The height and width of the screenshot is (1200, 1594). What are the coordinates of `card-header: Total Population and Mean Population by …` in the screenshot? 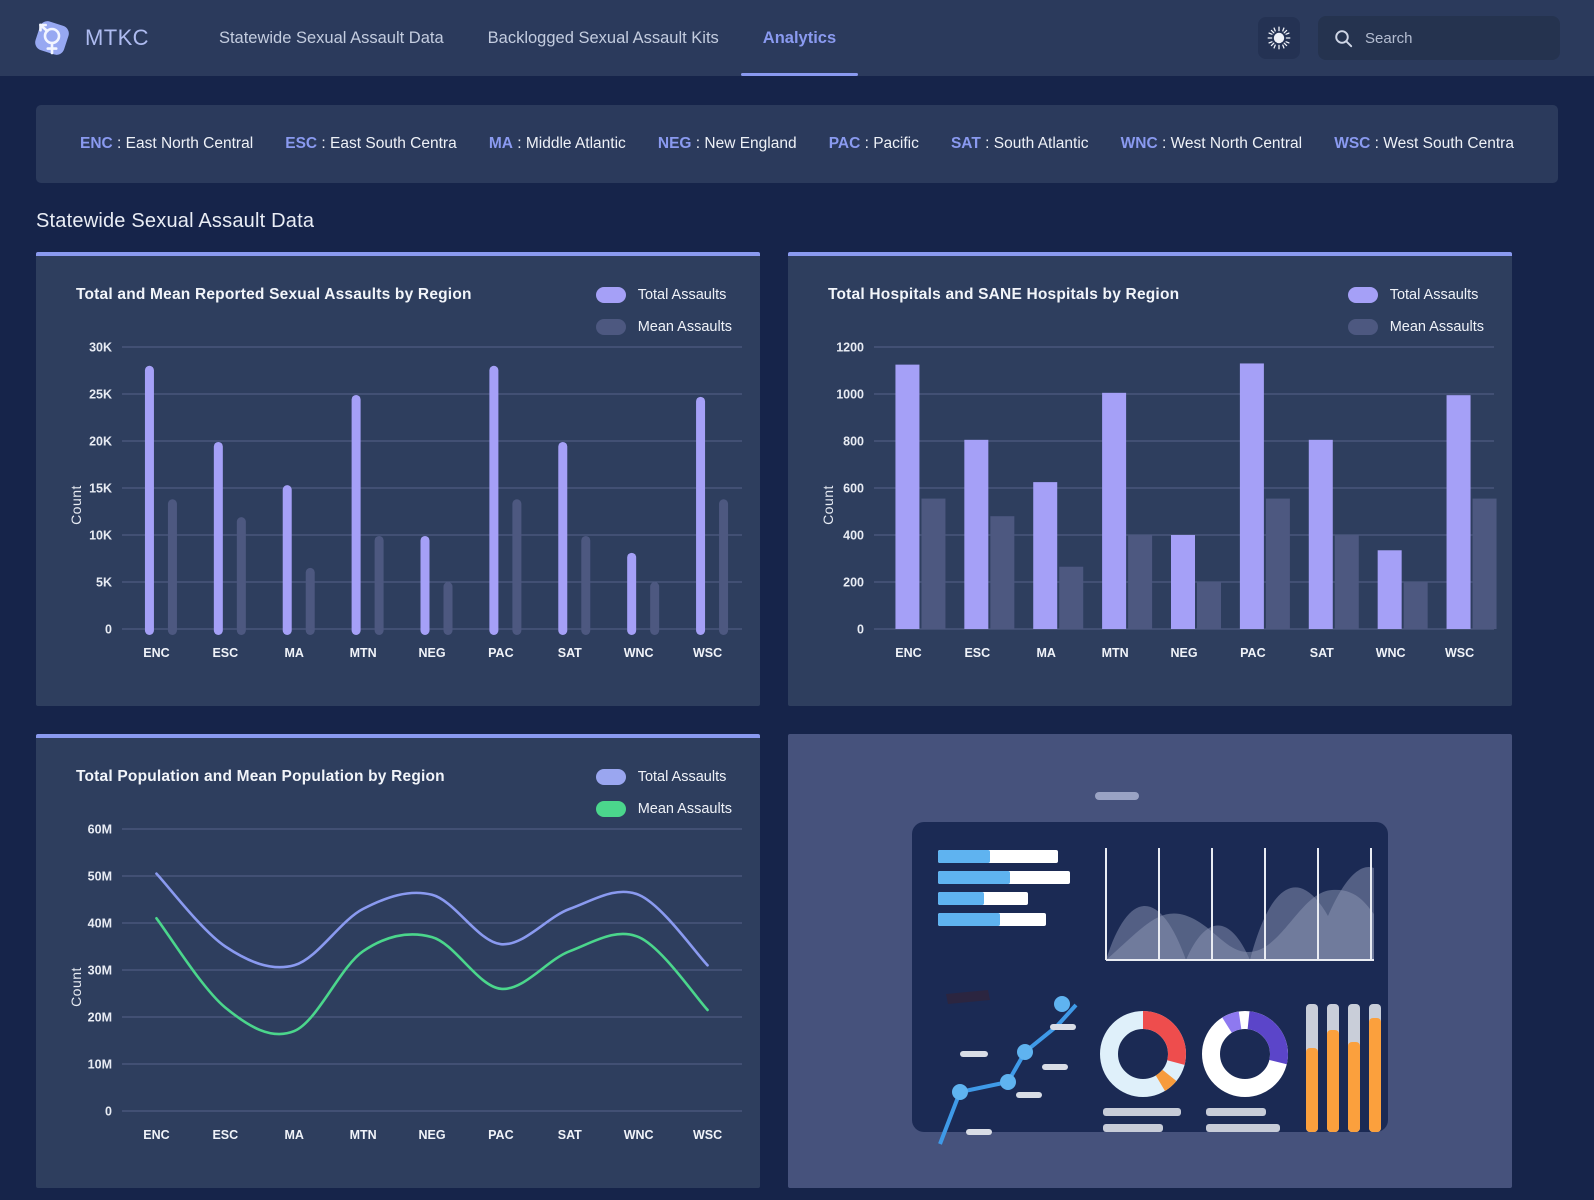 It's located at (398, 777).